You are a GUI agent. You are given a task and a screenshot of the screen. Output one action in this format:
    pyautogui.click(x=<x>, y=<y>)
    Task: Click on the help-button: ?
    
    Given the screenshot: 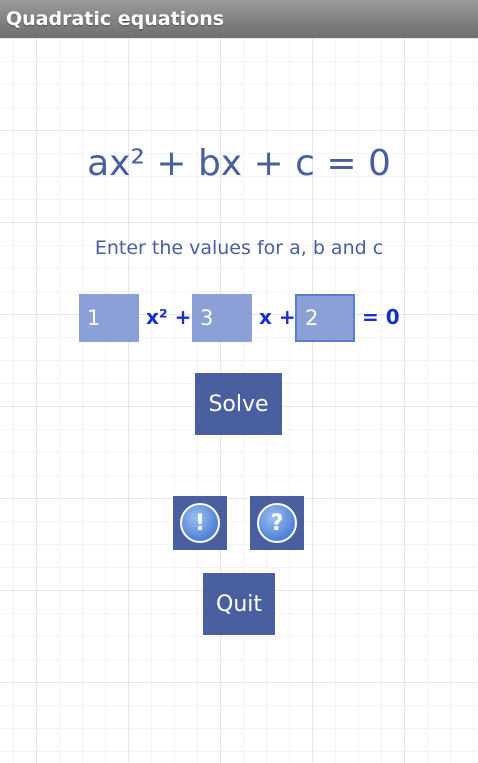 What is the action you would take?
    pyautogui.click(x=277, y=523)
    